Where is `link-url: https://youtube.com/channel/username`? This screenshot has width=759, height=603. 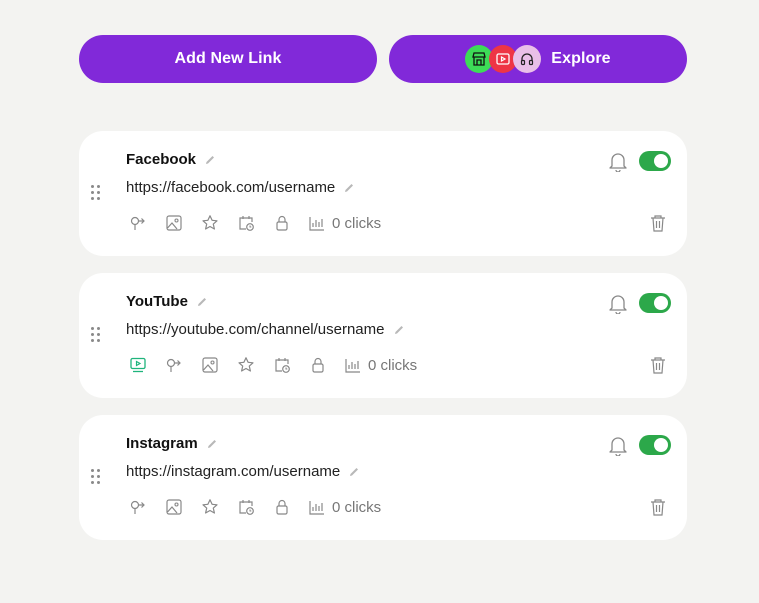 link-url: https://youtube.com/channel/username is located at coordinates (255, 329).